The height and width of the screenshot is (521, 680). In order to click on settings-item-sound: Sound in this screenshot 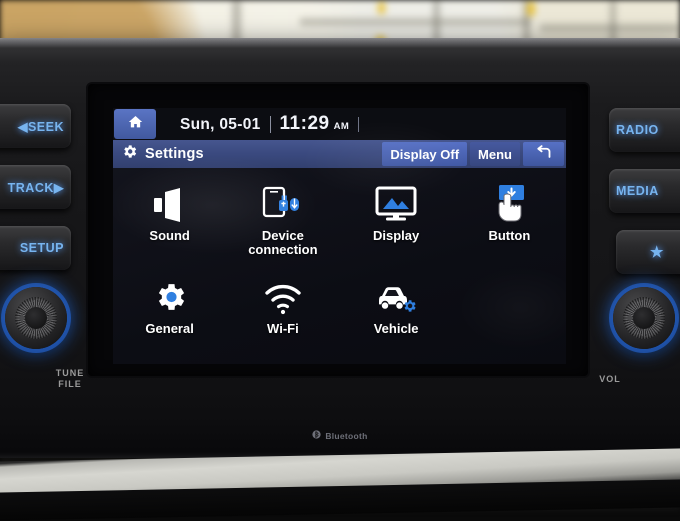, I will do `click(169, 217)`.